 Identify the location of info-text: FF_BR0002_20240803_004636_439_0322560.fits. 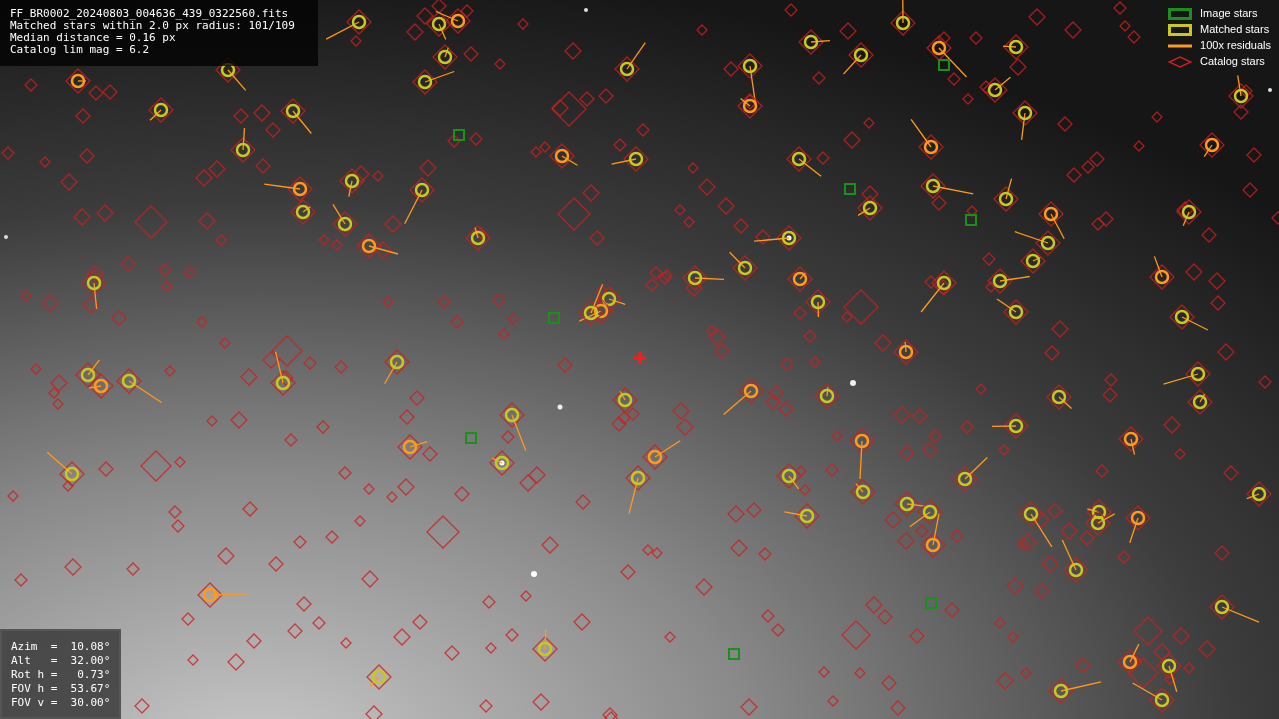
(150, 14).